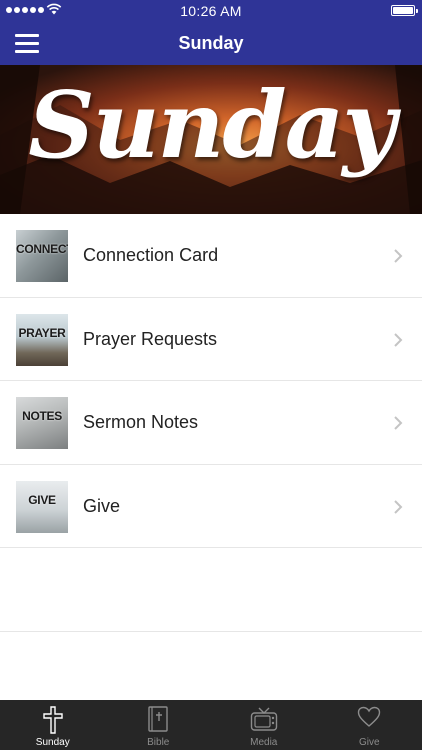 This screenshot has height=750, width=422. I want to click on list-item-label: Give, so click(102, 505).